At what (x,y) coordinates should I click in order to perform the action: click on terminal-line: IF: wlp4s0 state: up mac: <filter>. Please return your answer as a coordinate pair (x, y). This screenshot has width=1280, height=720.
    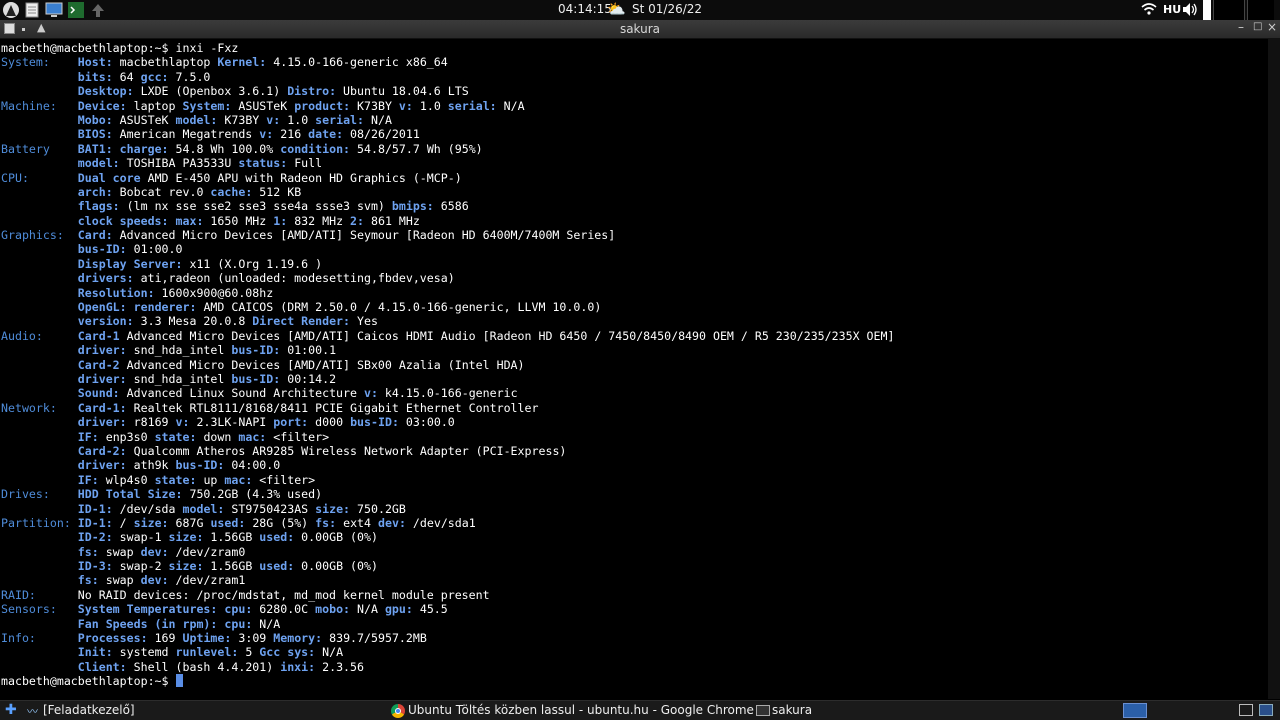
    Looking at the image, I should click on (447, 480).